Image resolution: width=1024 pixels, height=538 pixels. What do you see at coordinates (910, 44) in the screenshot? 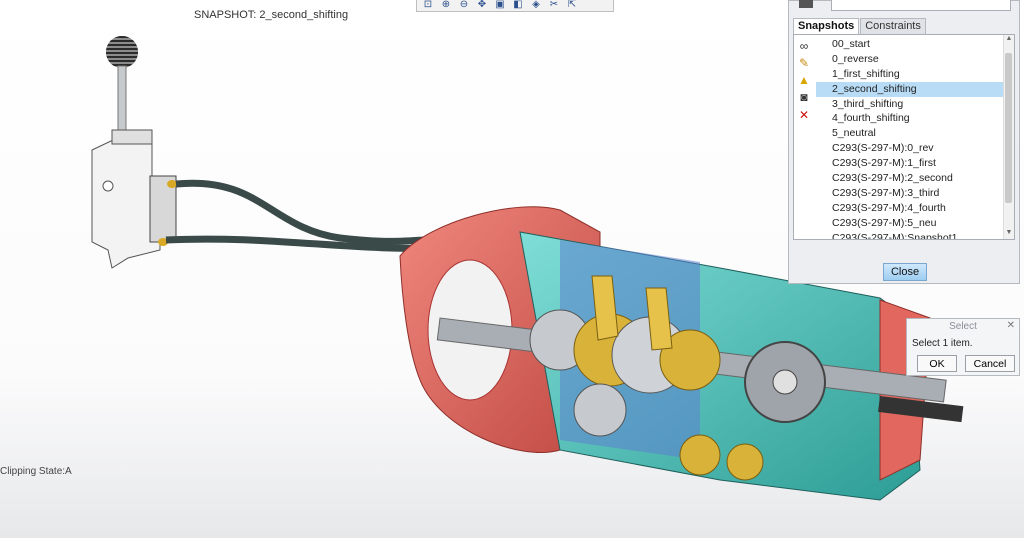
I see `list-item: 00_start` at bounding box center [910, 44].